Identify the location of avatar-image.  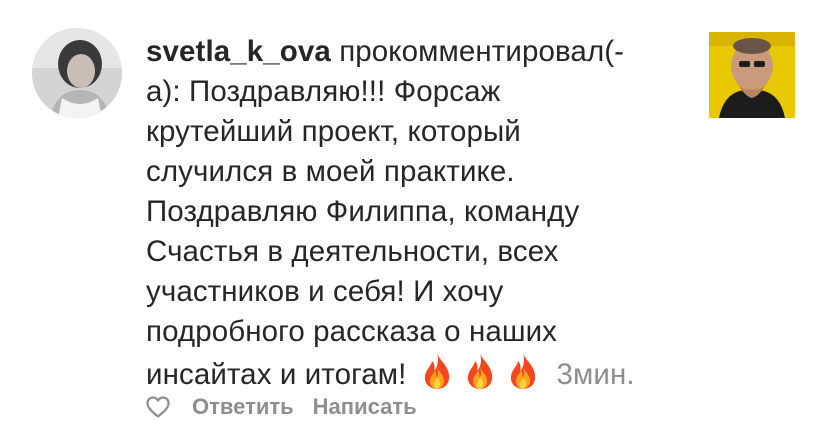
(77, 73).